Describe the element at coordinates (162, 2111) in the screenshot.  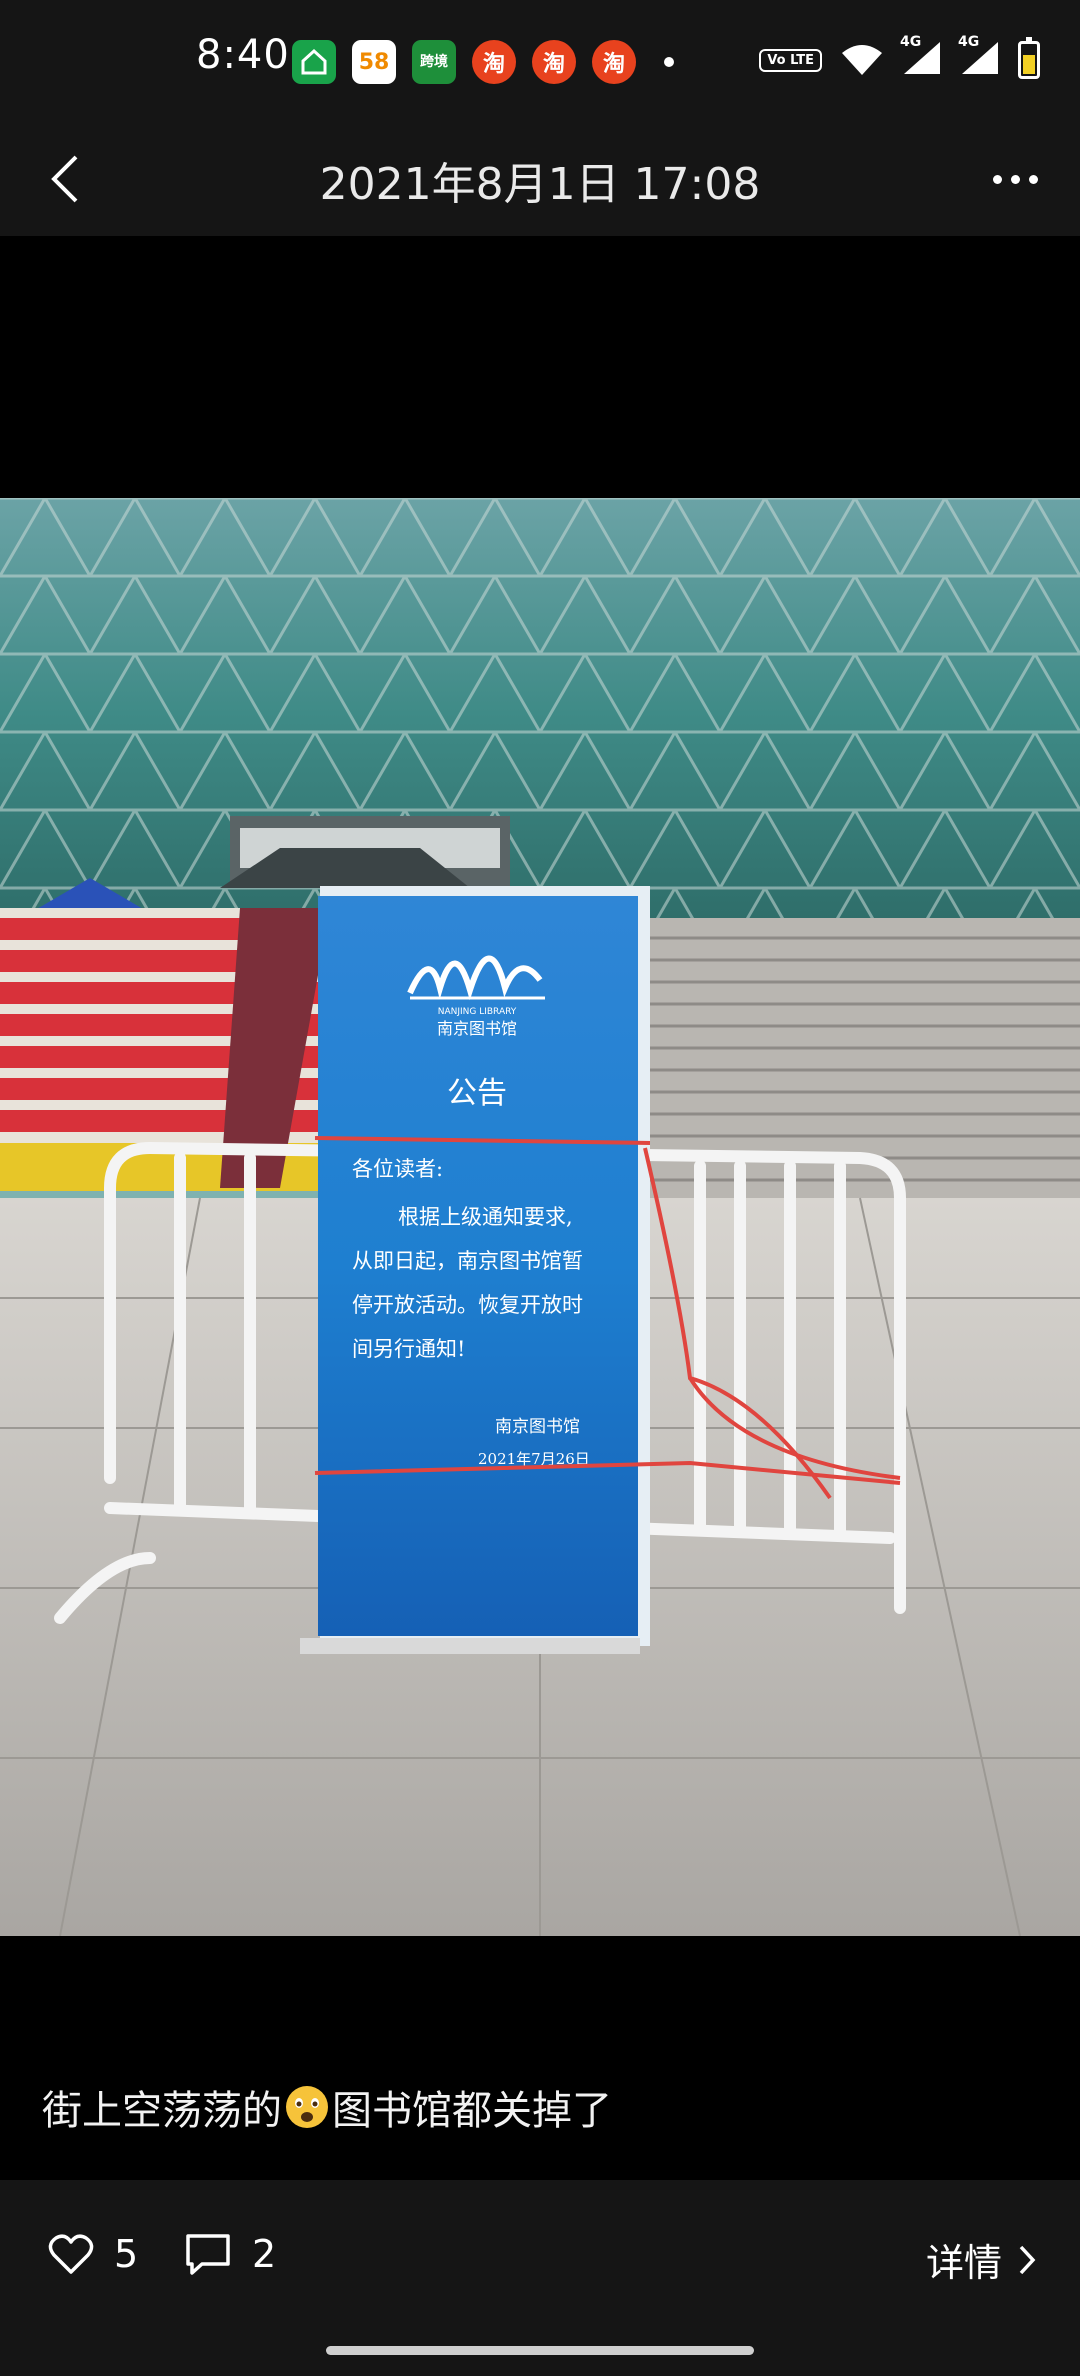
I see `caption-text: 街上空荡荡的` at that location.